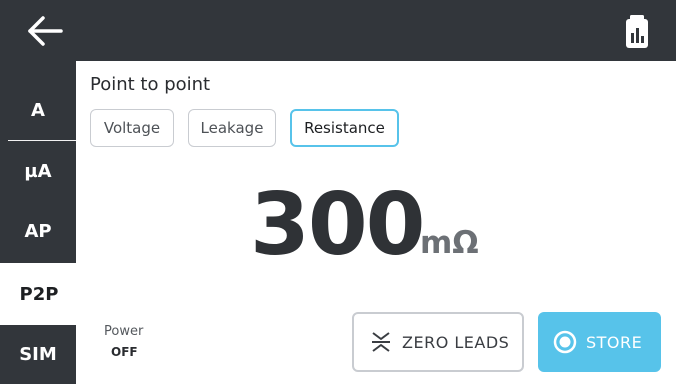  Describe the element at coordinates (38, 171) in the screenshot. I see `sidebar-item-ua: µA` at that location.